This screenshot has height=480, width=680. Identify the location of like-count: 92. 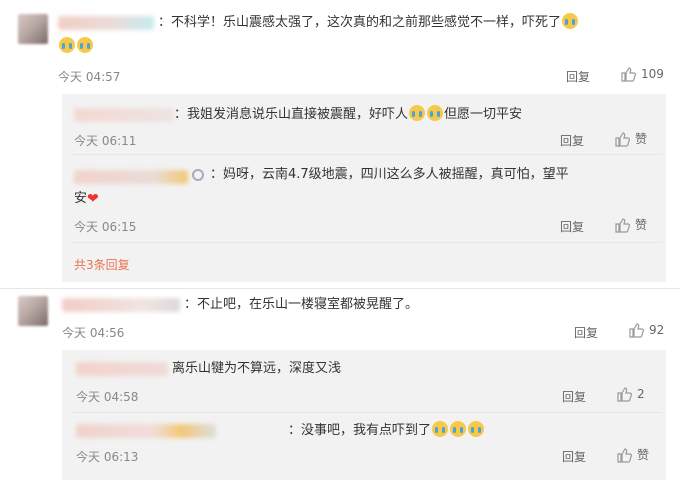
(657, 330).